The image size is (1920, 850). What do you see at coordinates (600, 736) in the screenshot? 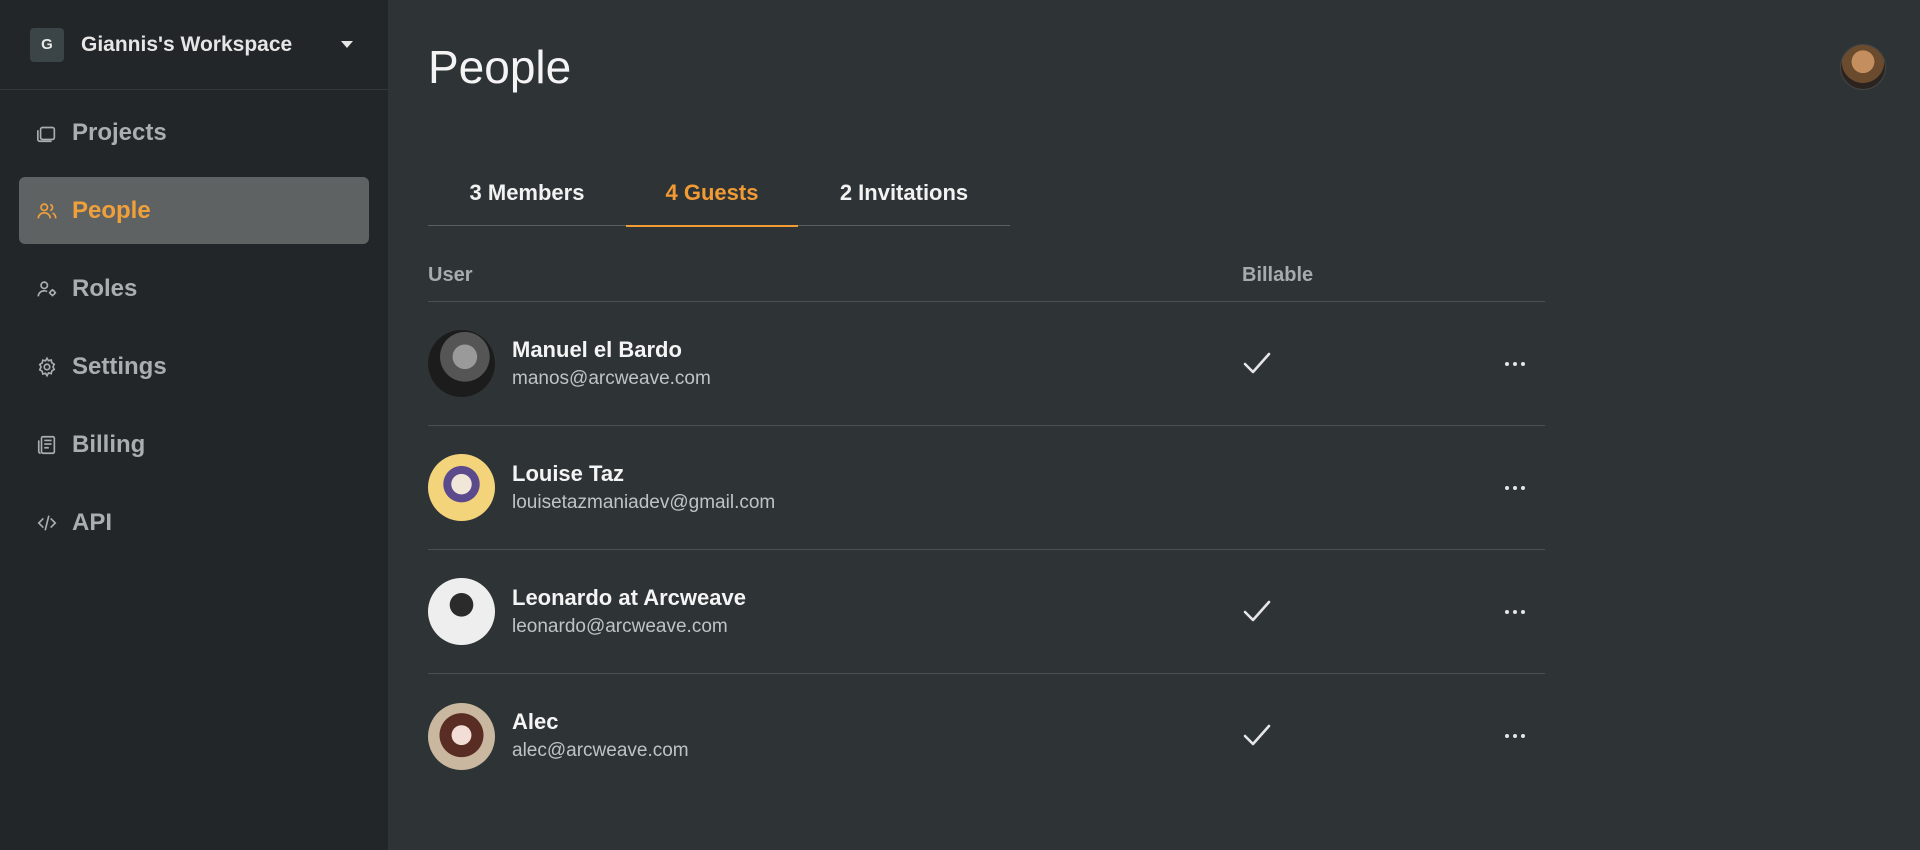
I see `user-info: Alec alec@arcweave.com` at bounding box center [600, 736].